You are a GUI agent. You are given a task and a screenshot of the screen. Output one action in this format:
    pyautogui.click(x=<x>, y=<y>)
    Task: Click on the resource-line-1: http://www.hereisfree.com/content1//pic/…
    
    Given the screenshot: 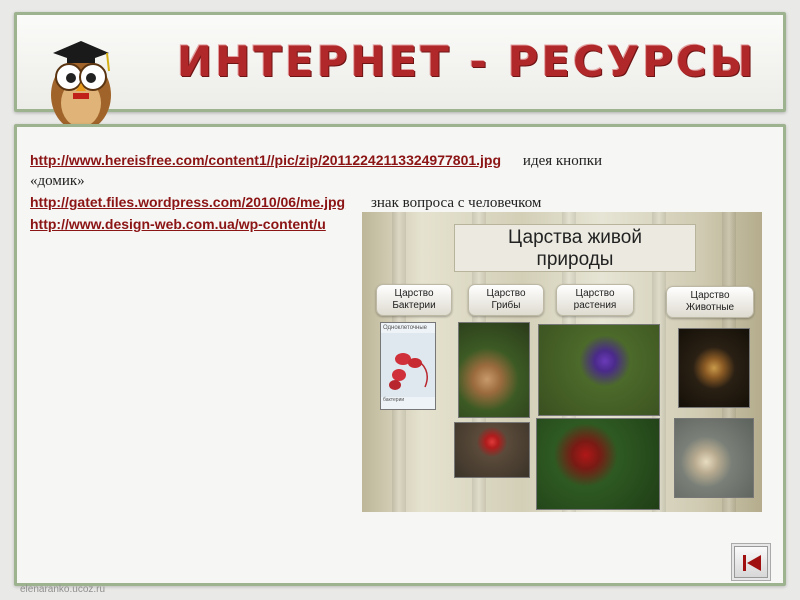 What is the action you would take?
    pyautogui.click(x=316, y=161)
    